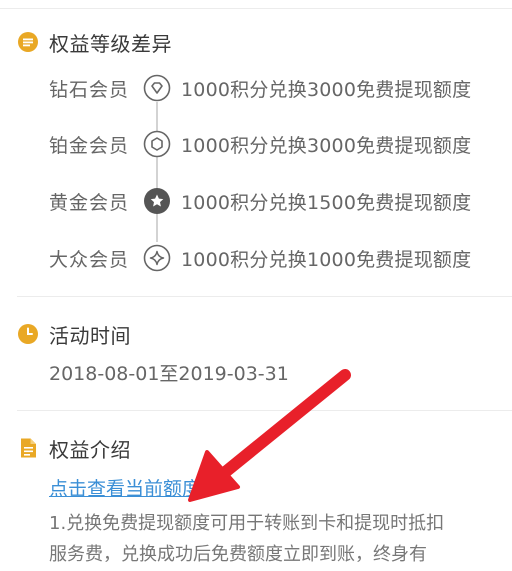 The width and height of the screenshot is (512, 571). What do you see at coordinates (89, 89) in the screenshot?
I see `tier-name: 钻石会员` at bounding box center [89, 89].